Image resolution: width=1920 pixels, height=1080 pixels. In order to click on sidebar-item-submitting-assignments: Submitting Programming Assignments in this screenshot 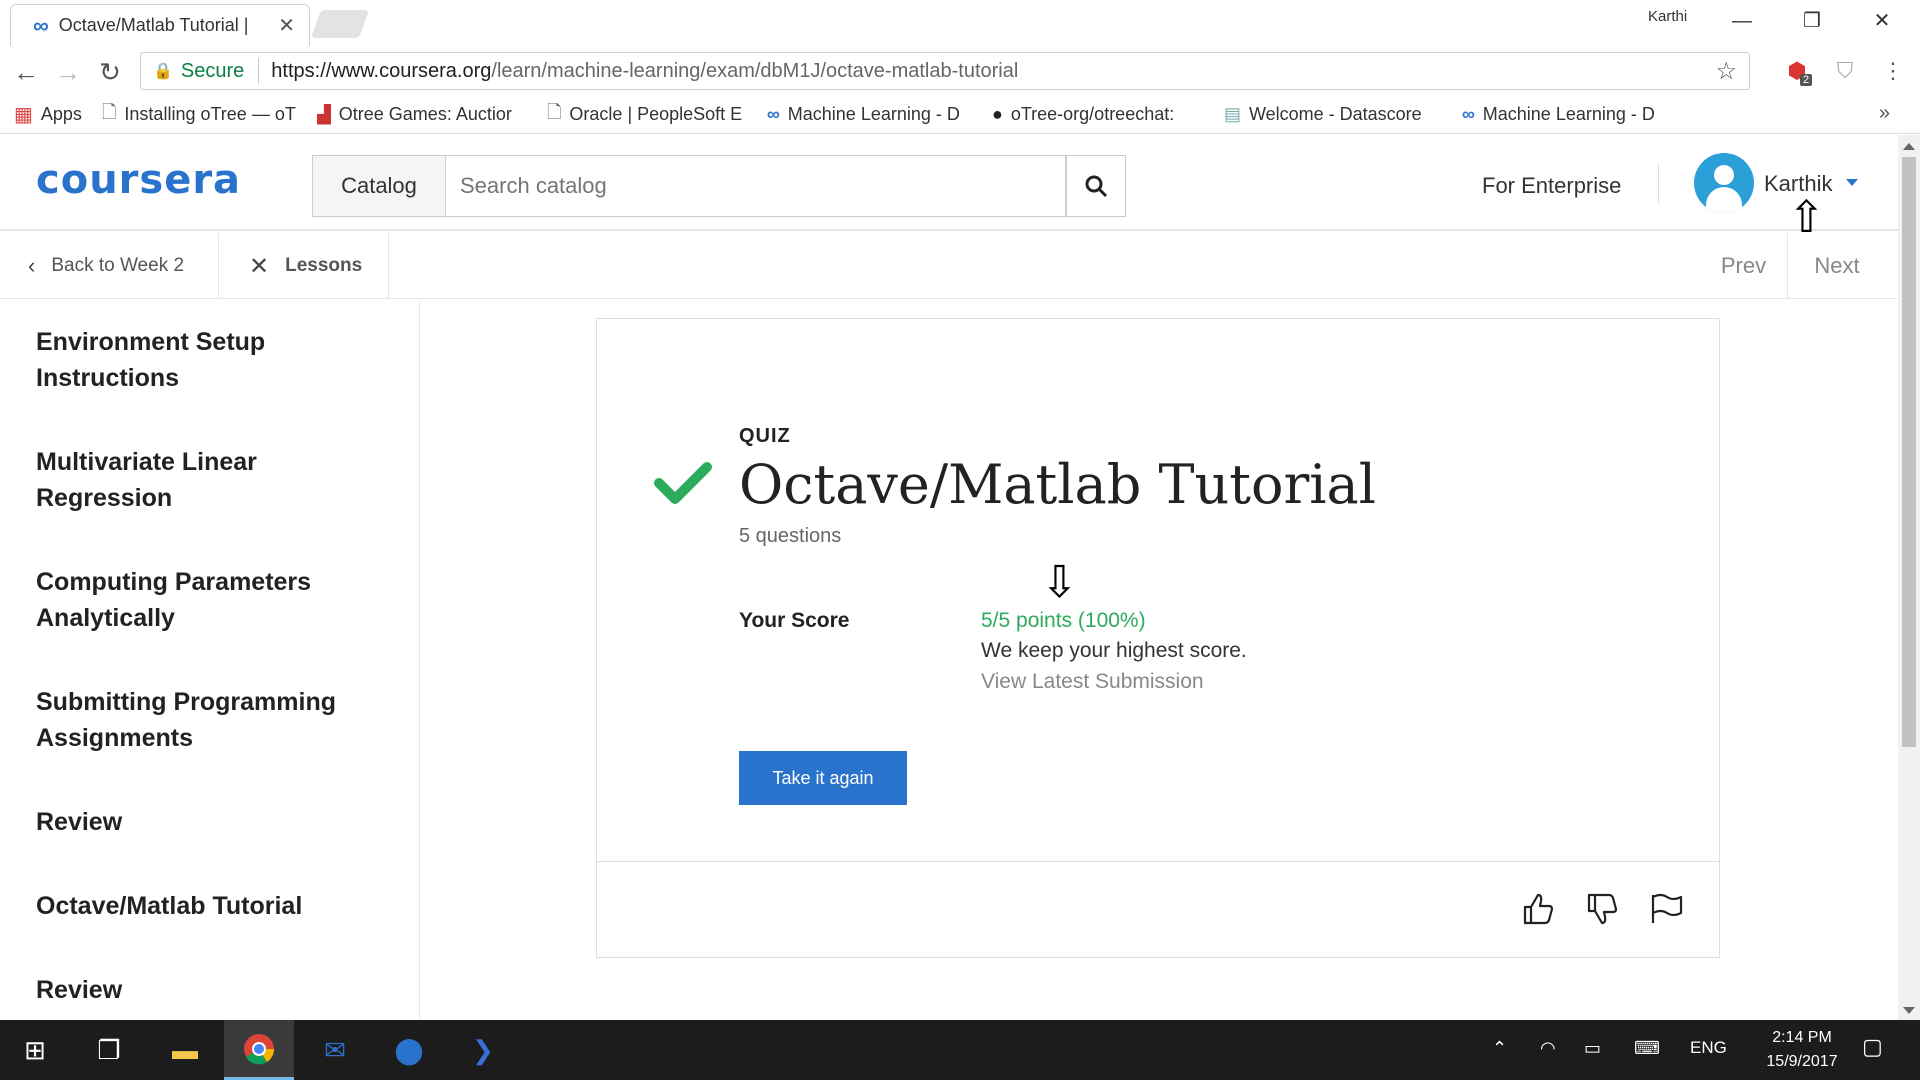, I will do `click(206, 720)`.